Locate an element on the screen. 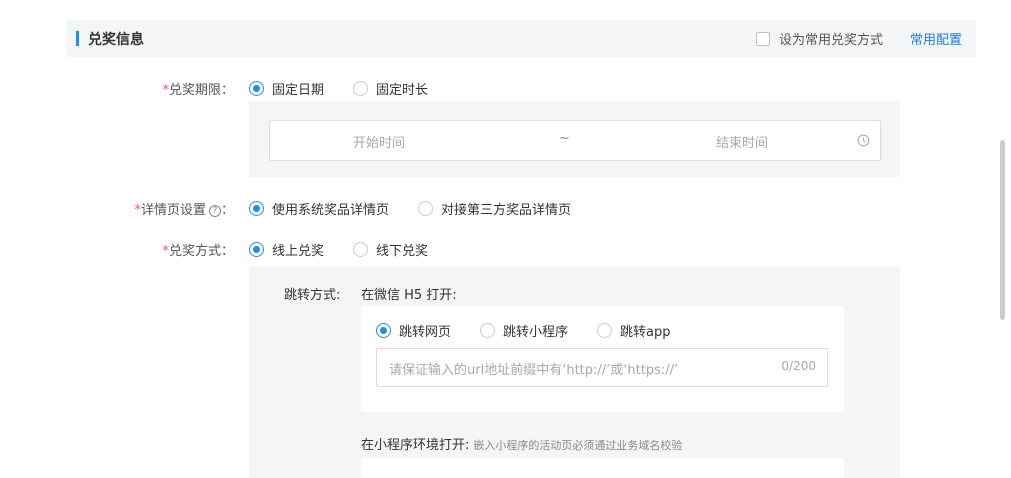  period-option-fixed-duration: 固定时长 is located at coordinates (390, 88).